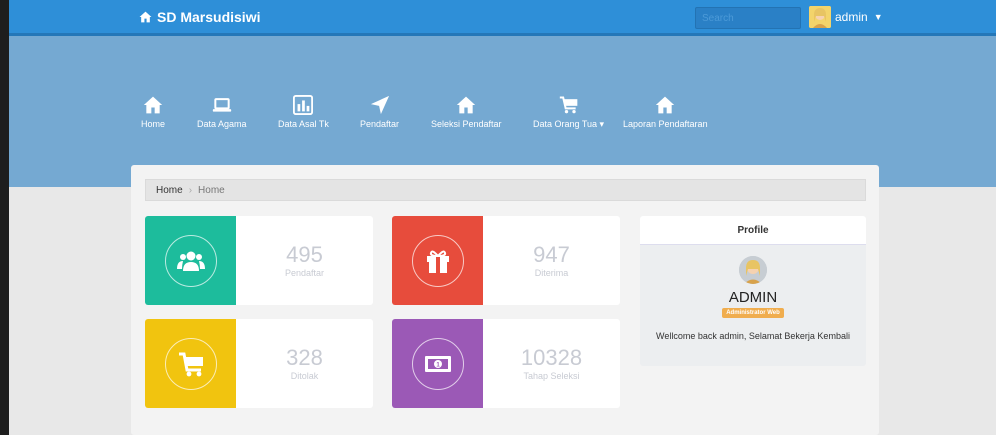  Describe the element at coordinates (304, 376) in the screenshot. I see `stat-label: Ditolak` at that location.